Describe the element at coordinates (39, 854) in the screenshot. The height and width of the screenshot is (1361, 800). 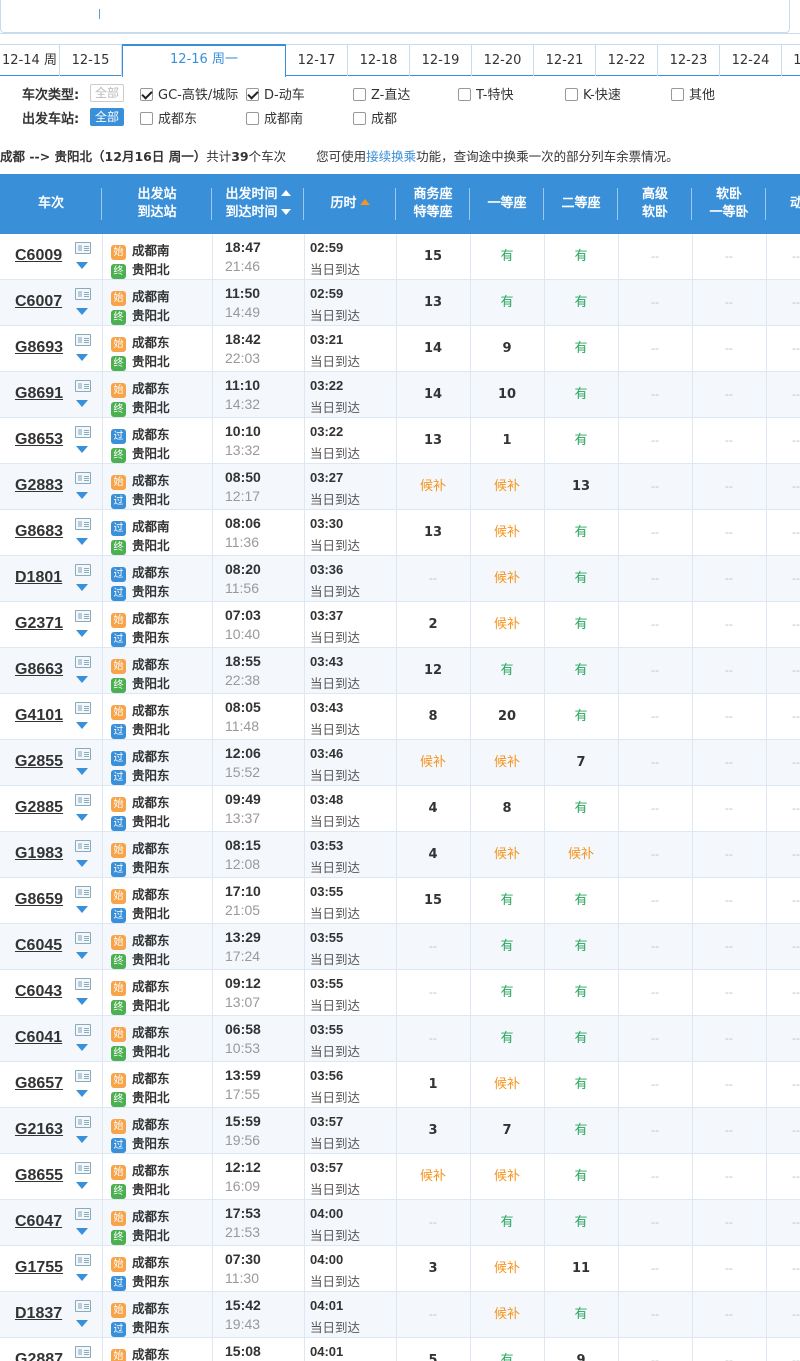
I see `train-number-link: G1983` at that location.